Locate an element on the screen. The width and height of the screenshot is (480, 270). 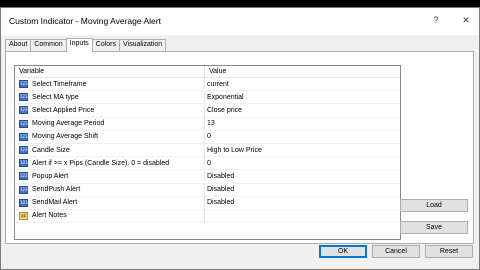
table-row: 123 Moving Average Period 13 is located at coordinates (207, 124).